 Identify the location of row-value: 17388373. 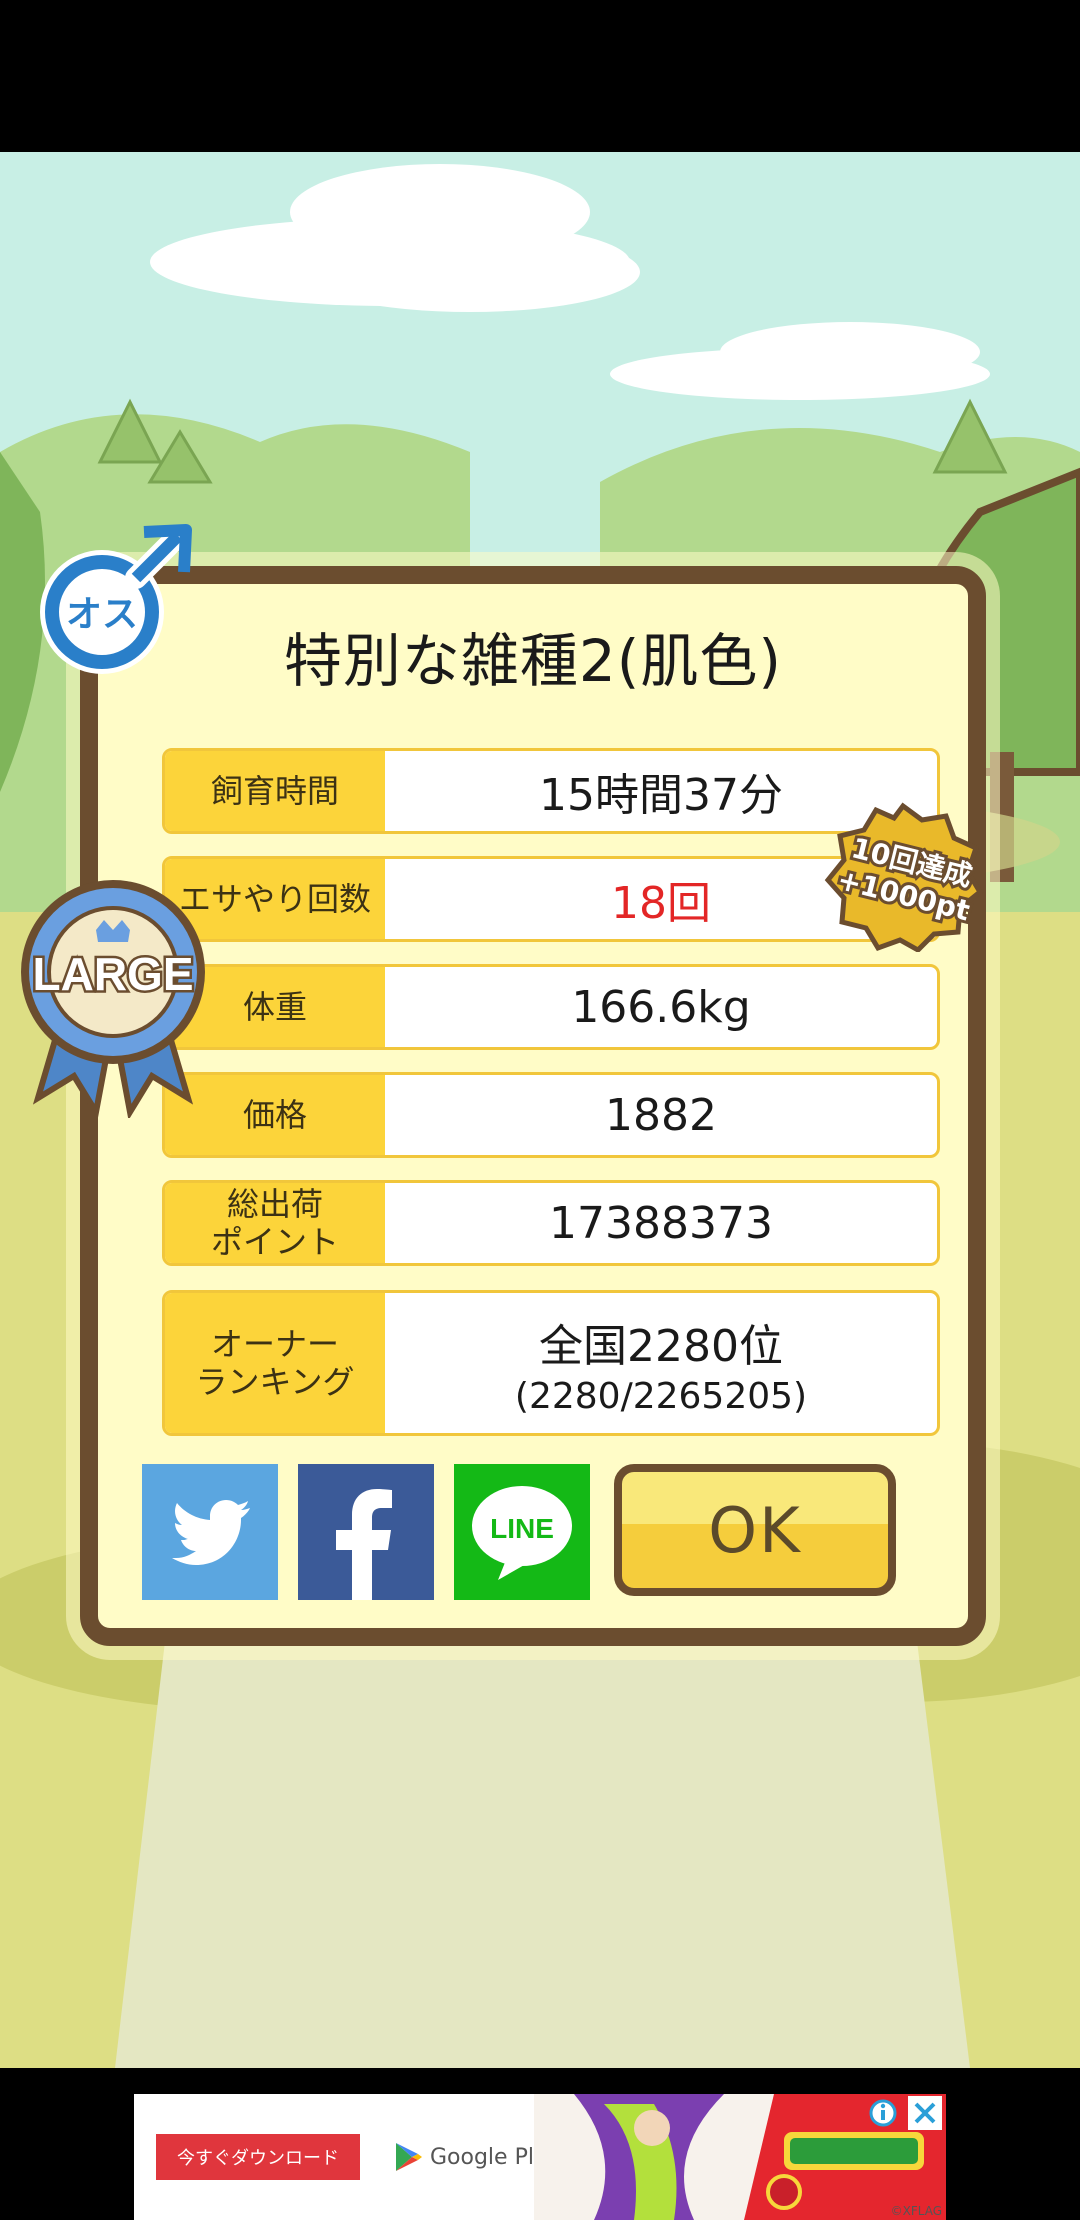
(661, 1223).